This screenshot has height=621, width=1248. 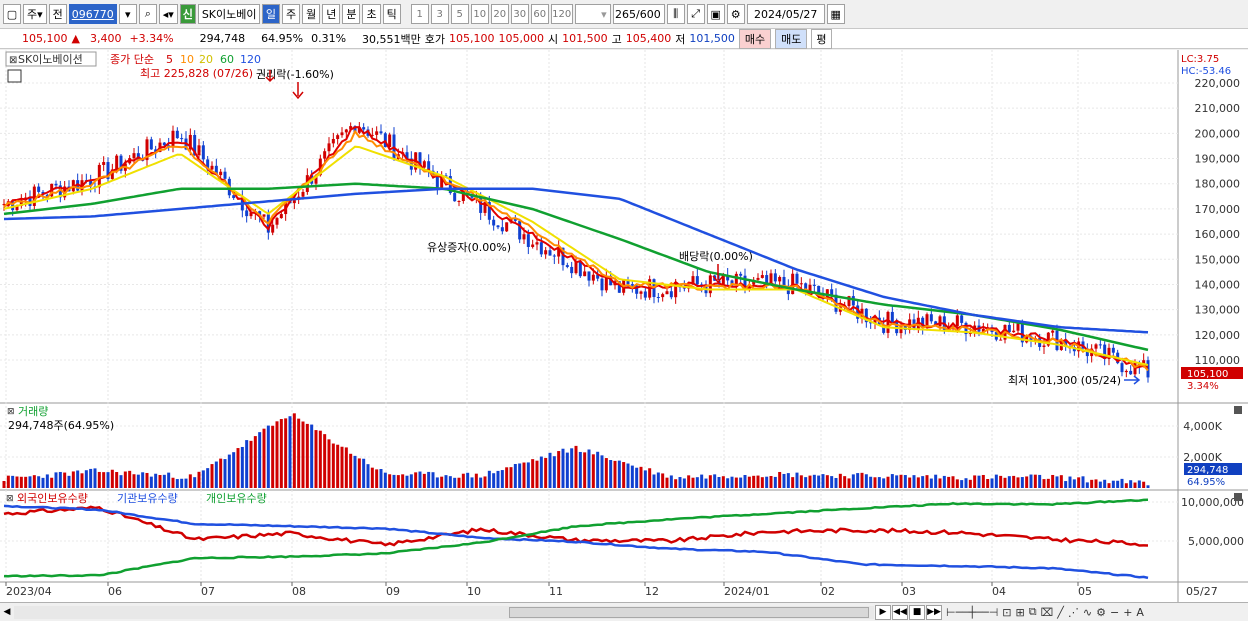 I want to click on zoom-in-icon: +, so click(x=1127, y=612).